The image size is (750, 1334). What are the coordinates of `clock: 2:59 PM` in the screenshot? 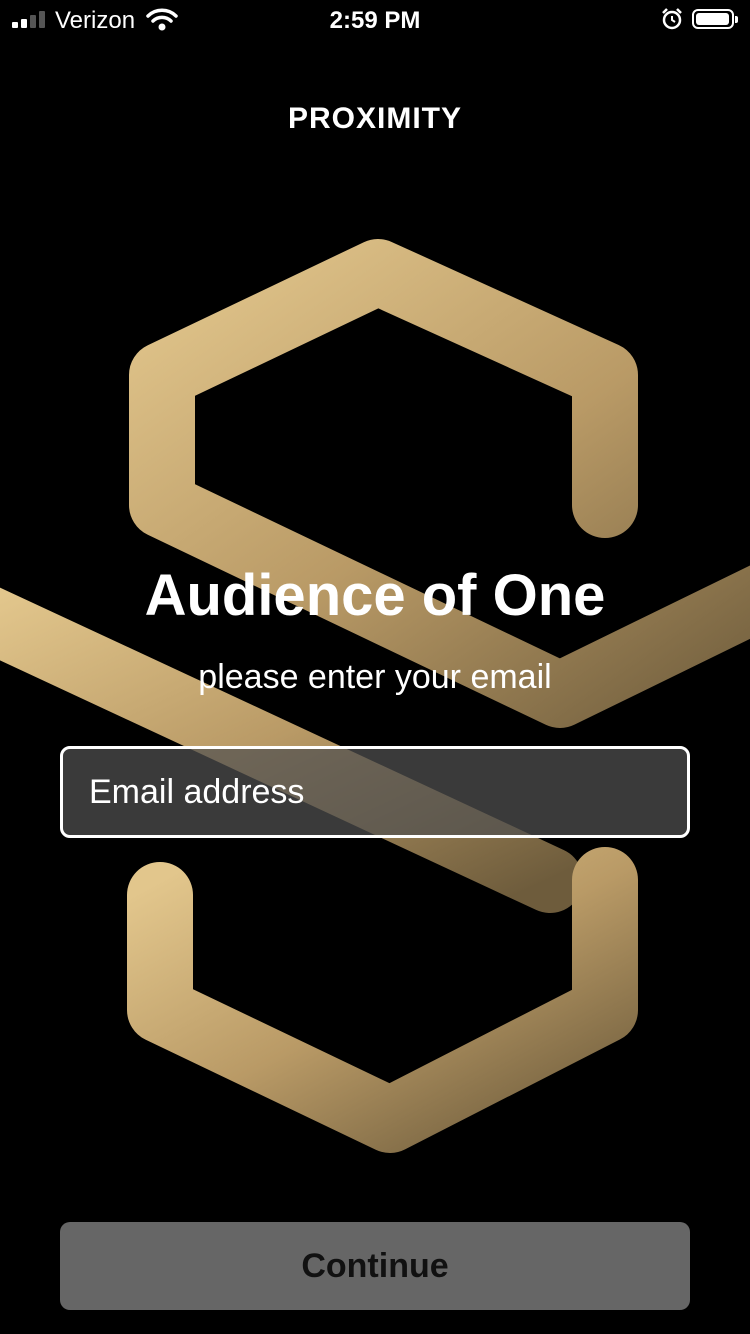 It's located at (375, 20).